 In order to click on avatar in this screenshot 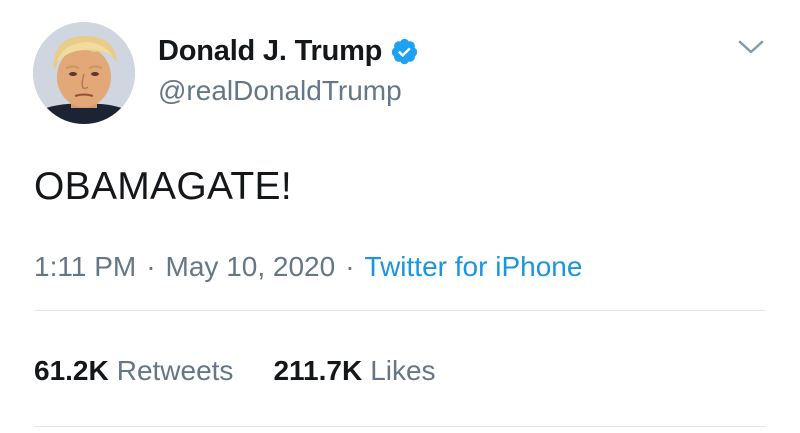, I will do `click(84, 73)`.